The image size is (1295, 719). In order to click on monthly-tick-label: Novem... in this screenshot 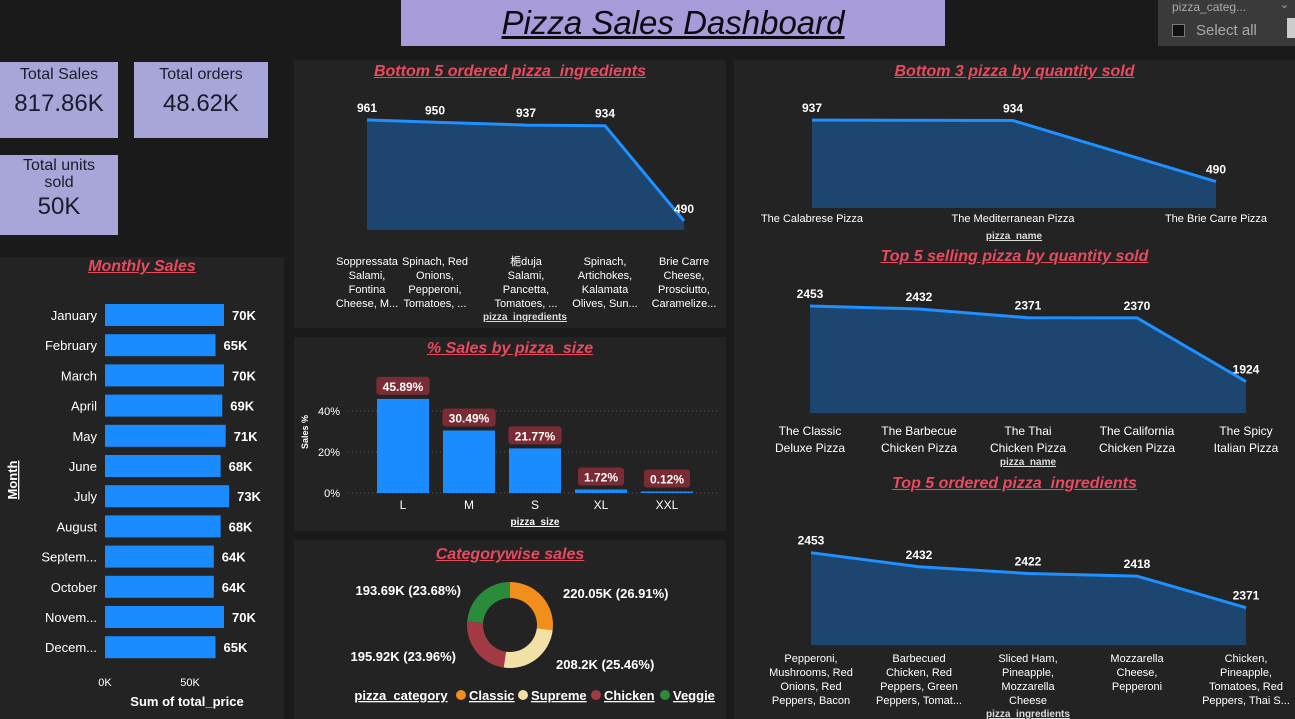, I will do `click(71, 617)`.